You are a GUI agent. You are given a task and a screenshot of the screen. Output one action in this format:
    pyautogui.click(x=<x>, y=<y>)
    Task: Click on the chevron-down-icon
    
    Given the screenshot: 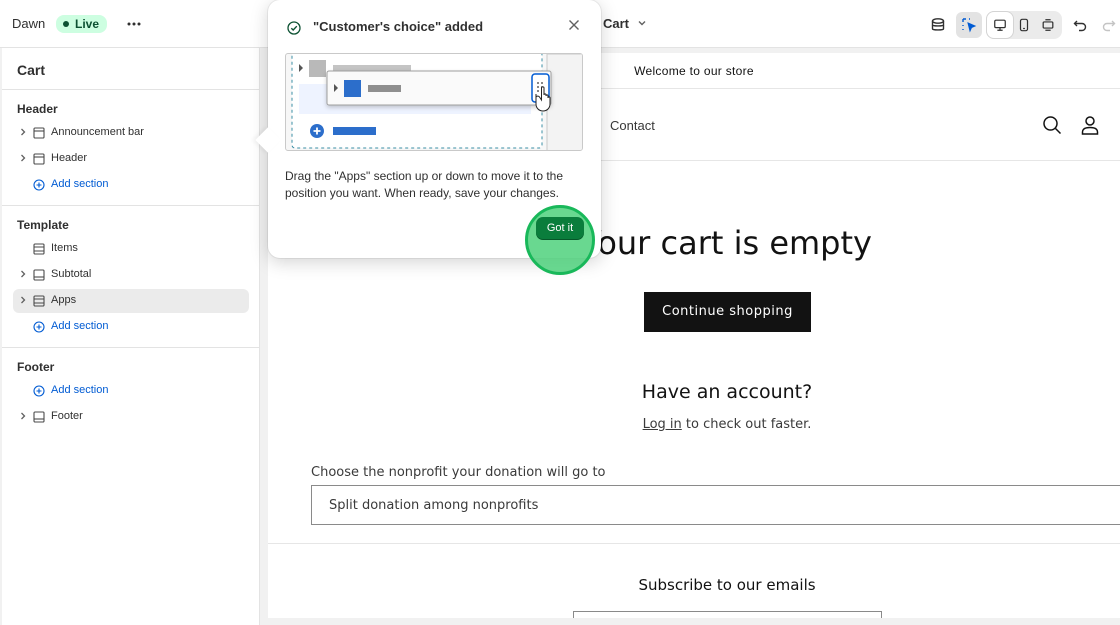 What is the action you would take?
    pyautogui.click(x=642, y=24)
    